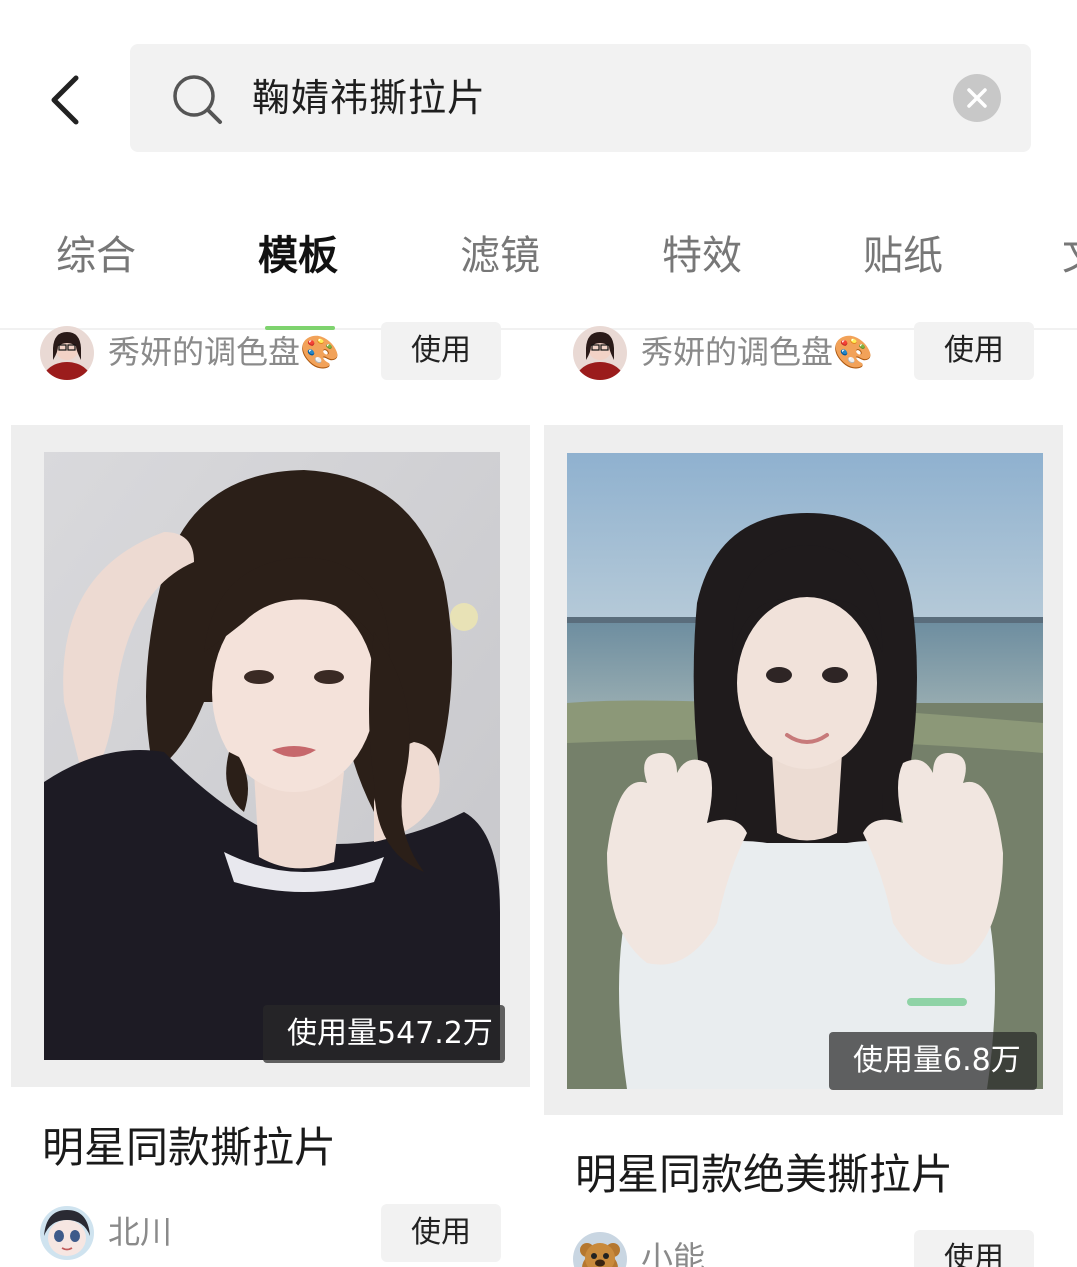  What do you see at coordinates (933, 1061) in the screenshot?
I see `usage-count-badge: 使用量6.8万` at bounding box center [933, 1061].